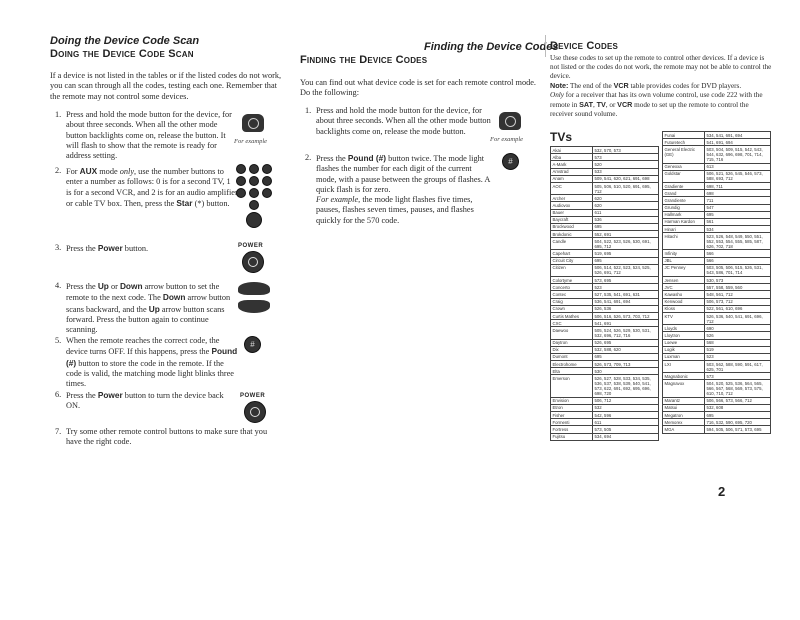 The height and width of the screenshot is (620, 800). I want to click on code-cell: 552, 691, so click(625, 234).